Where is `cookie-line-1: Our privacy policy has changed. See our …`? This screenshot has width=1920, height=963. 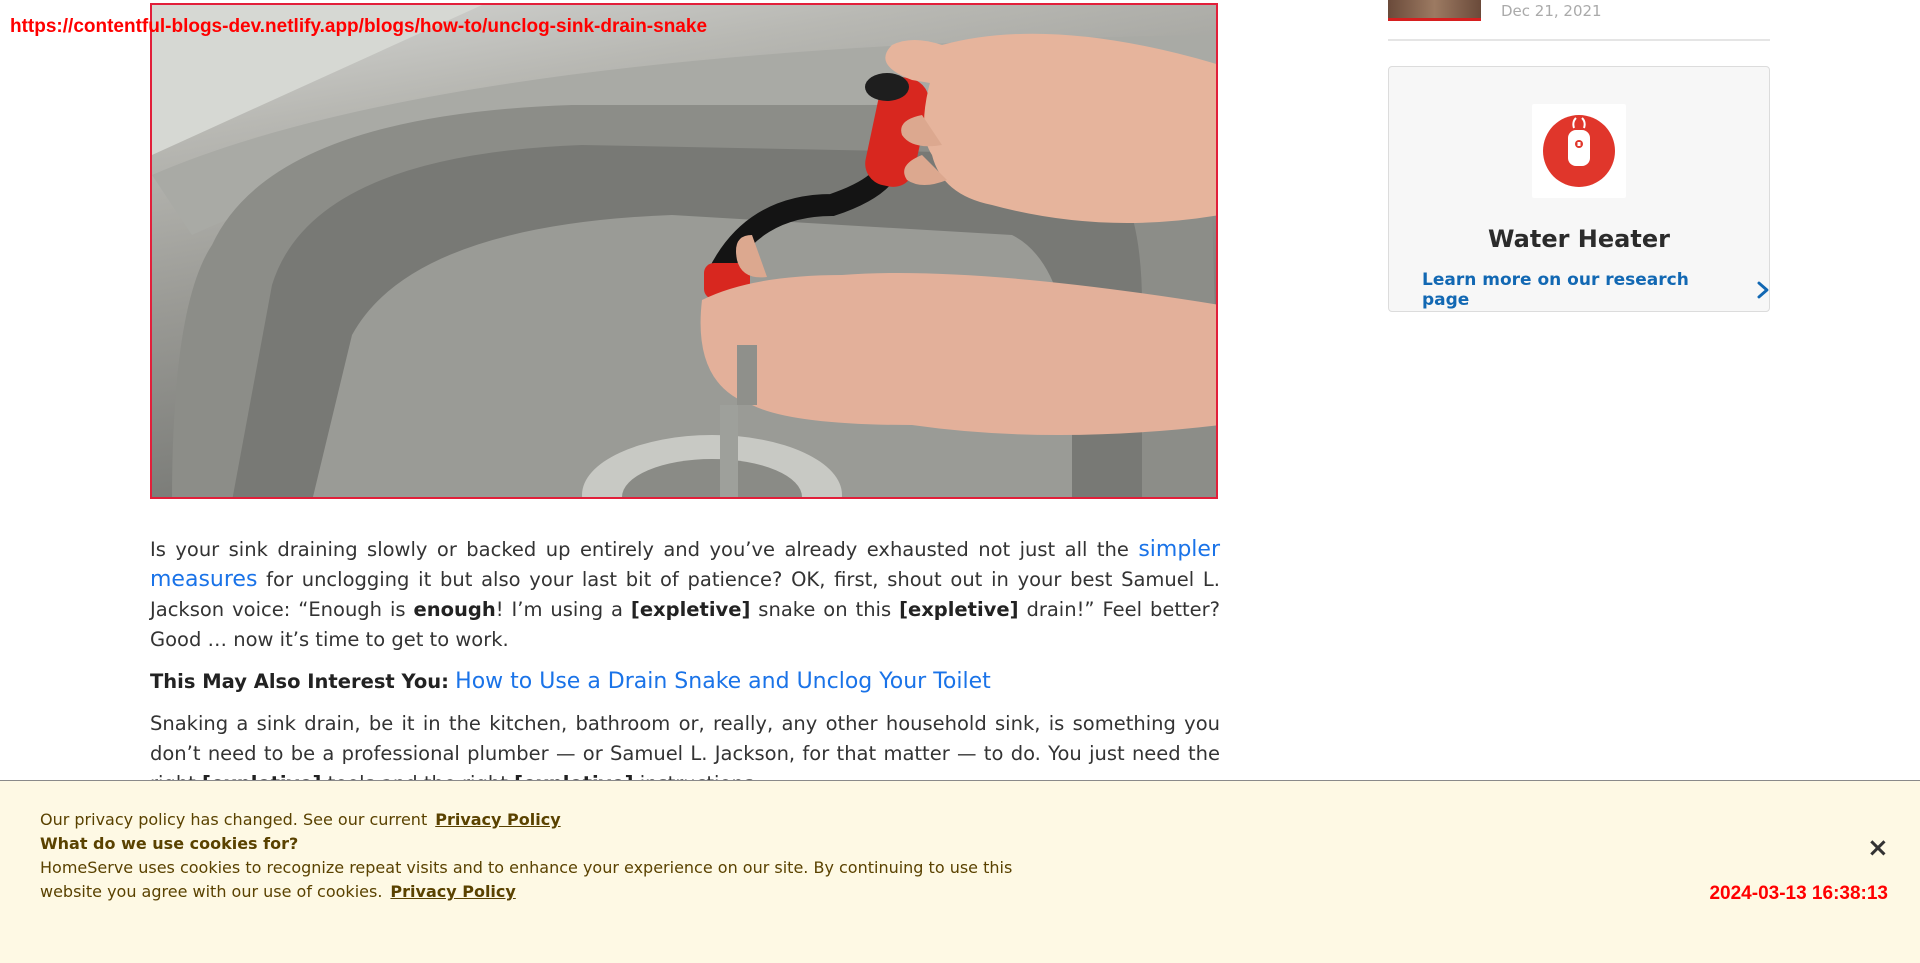
cookie-line-1: Our privacy policy has changed. See our … is located at coordinates (300, 819).